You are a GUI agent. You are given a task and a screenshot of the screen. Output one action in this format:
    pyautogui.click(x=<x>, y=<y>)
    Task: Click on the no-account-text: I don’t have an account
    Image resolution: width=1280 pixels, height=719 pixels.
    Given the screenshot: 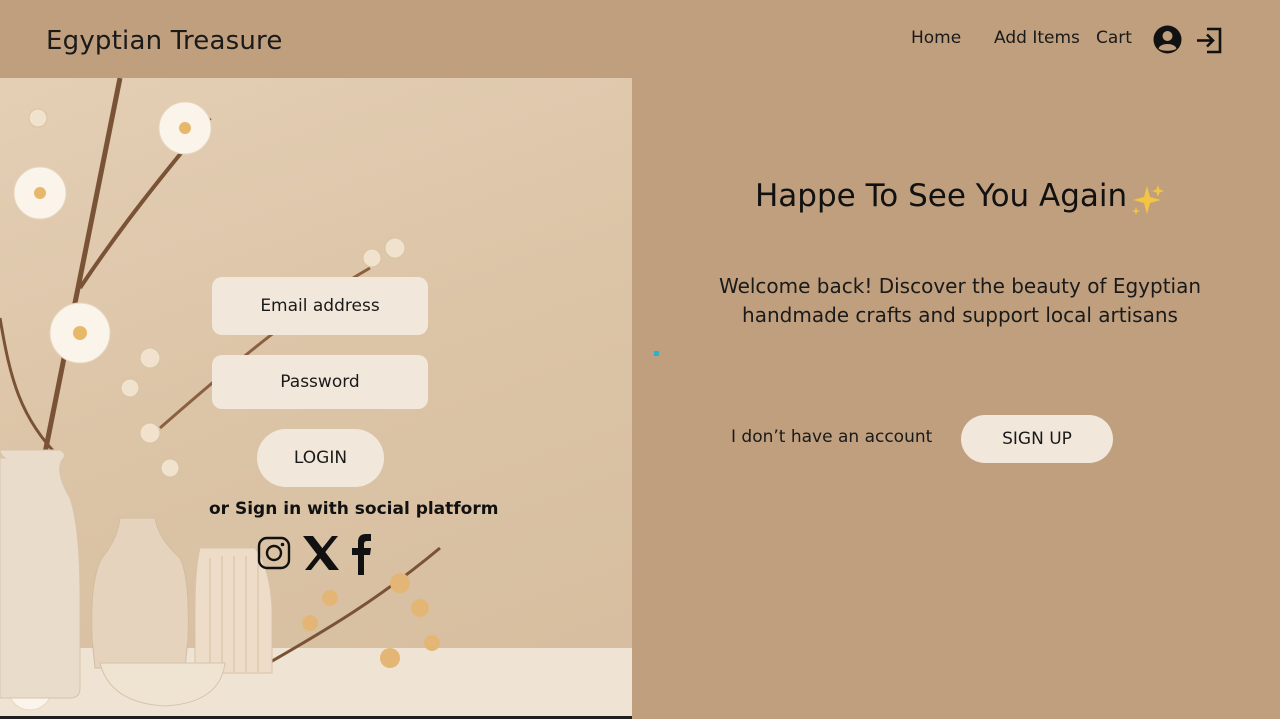 What is the action you would take?
    pyautogui.click(x=832, y=437)
    